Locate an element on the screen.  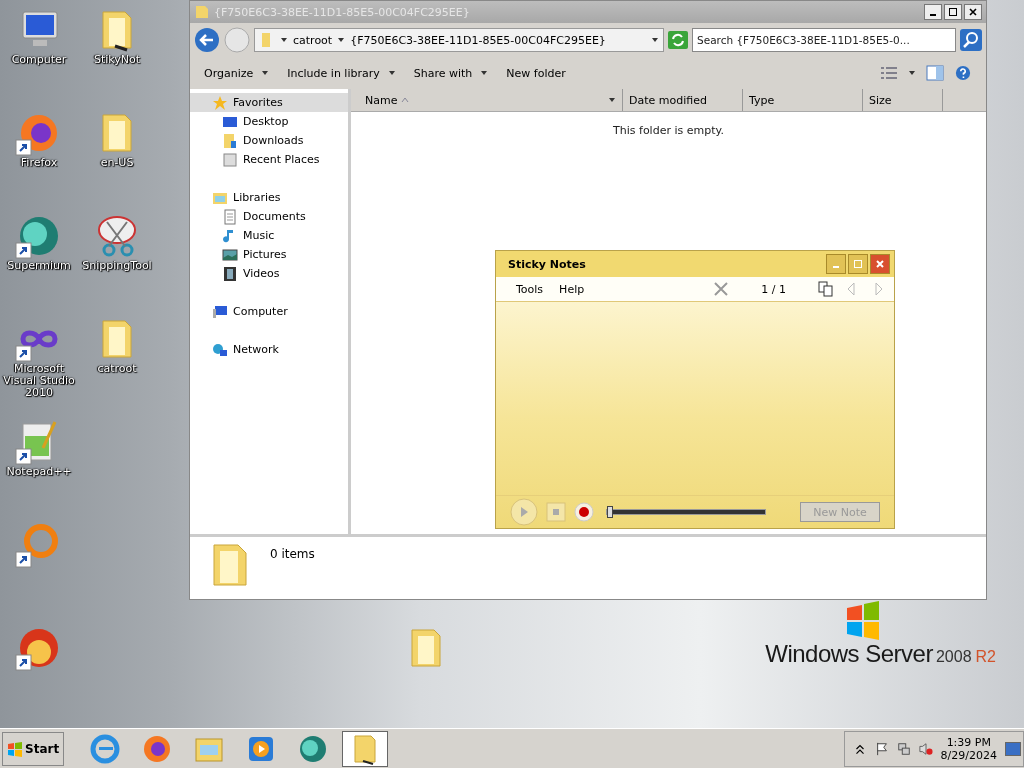
empty-folder-message: This folder is empty. is located at coordinates (668, 130).